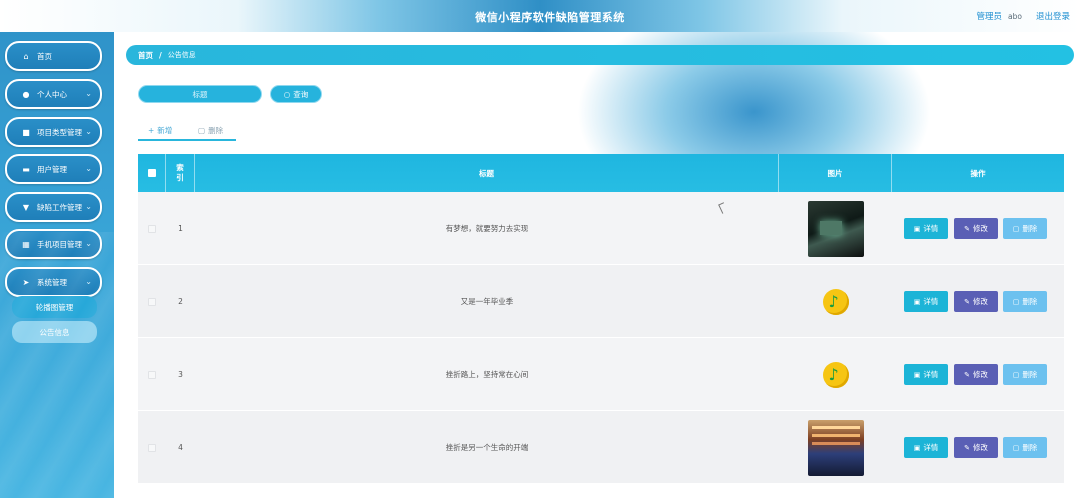 This screenshot has height=498, width=1080. Describe the element at coordinates (54, 332) in the screenshot. I see `submenu-item-notice: 公告信息` at that location.